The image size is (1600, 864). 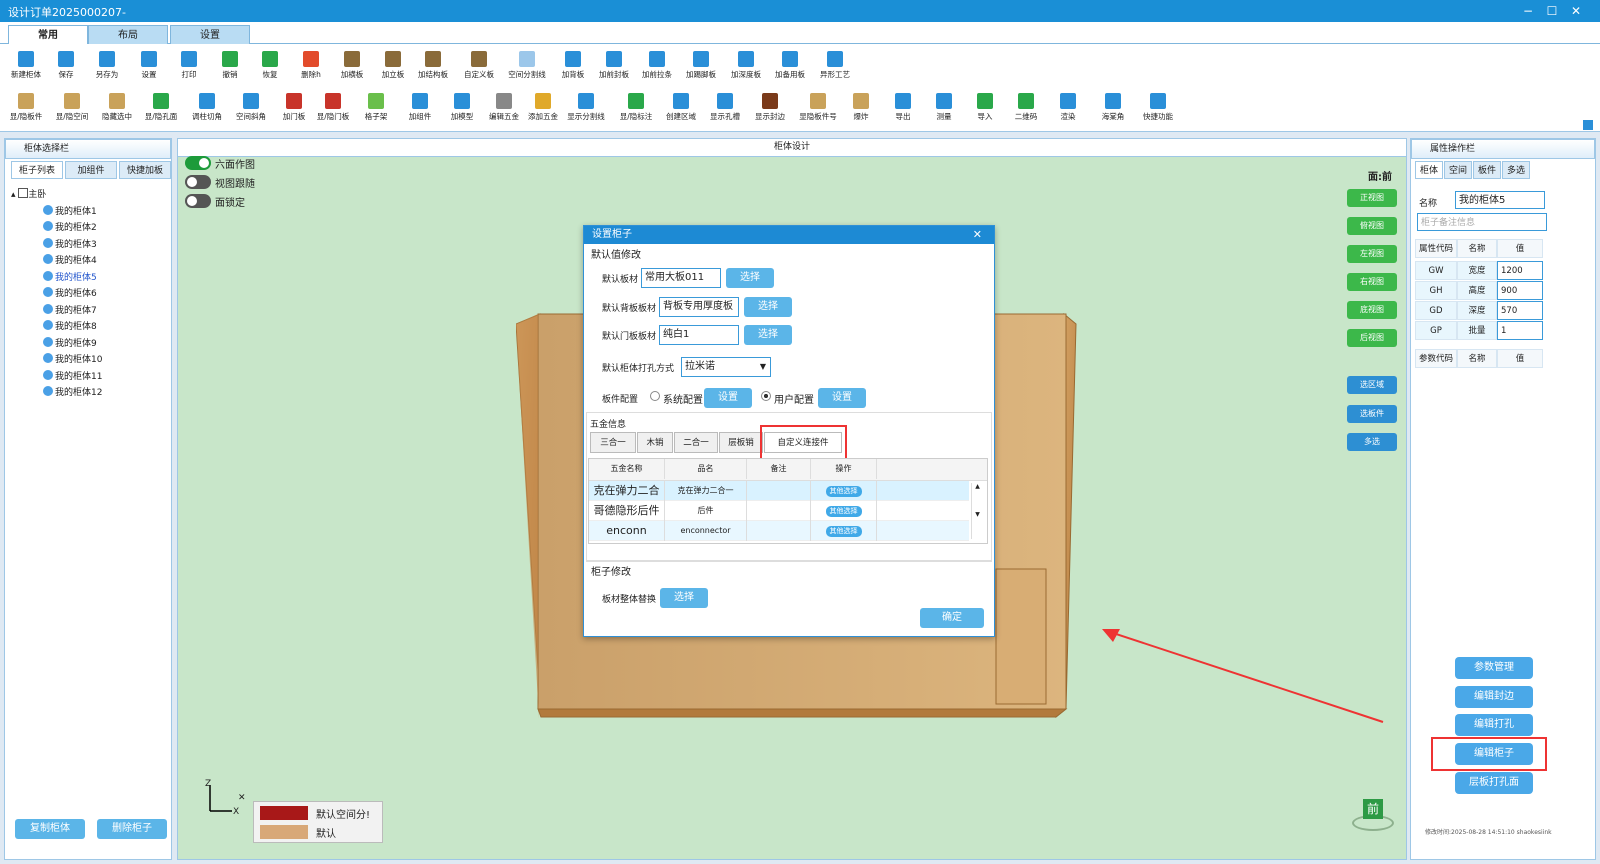 I want to click on hardware-scrollbar: ▲ ▼, so click(x=977, y=511).